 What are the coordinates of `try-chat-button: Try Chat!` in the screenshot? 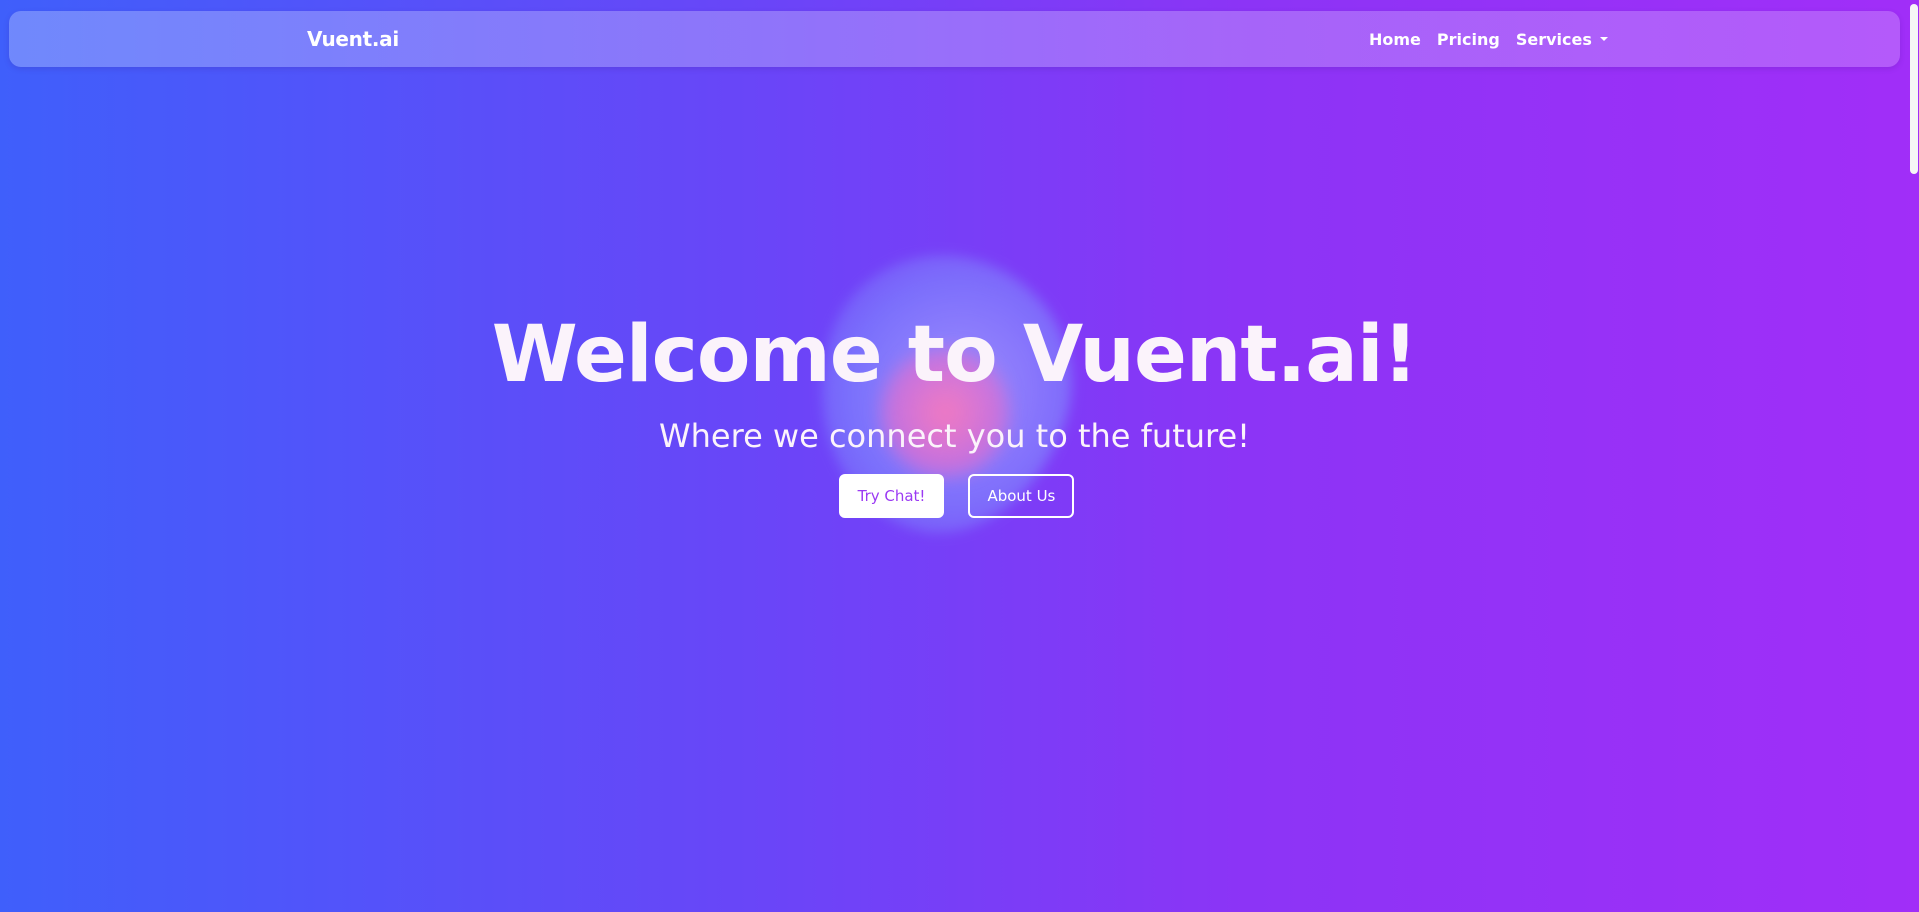 It's located at (891, 496).